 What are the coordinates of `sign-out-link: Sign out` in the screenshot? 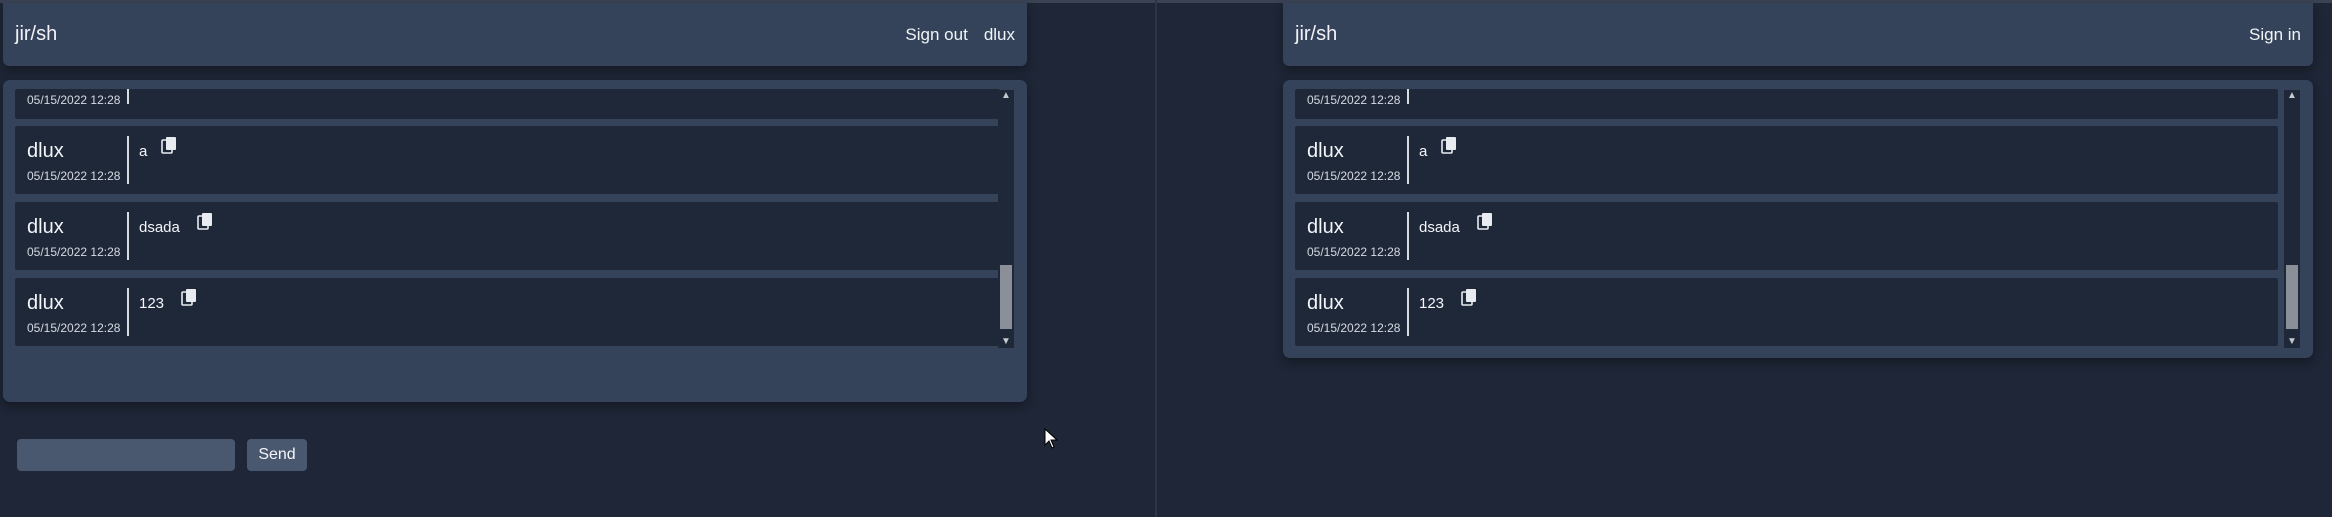 It's located at (936, 35).